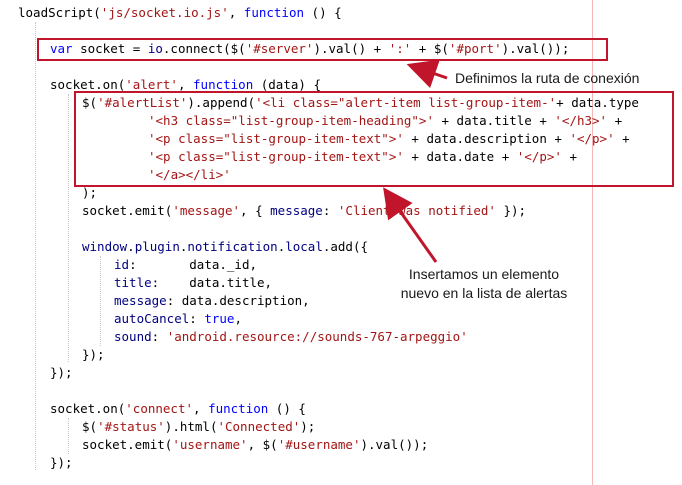 The width and height of the screenshot is (682, 485). I want to click on code-token: : data.description,, so click(238, 300).